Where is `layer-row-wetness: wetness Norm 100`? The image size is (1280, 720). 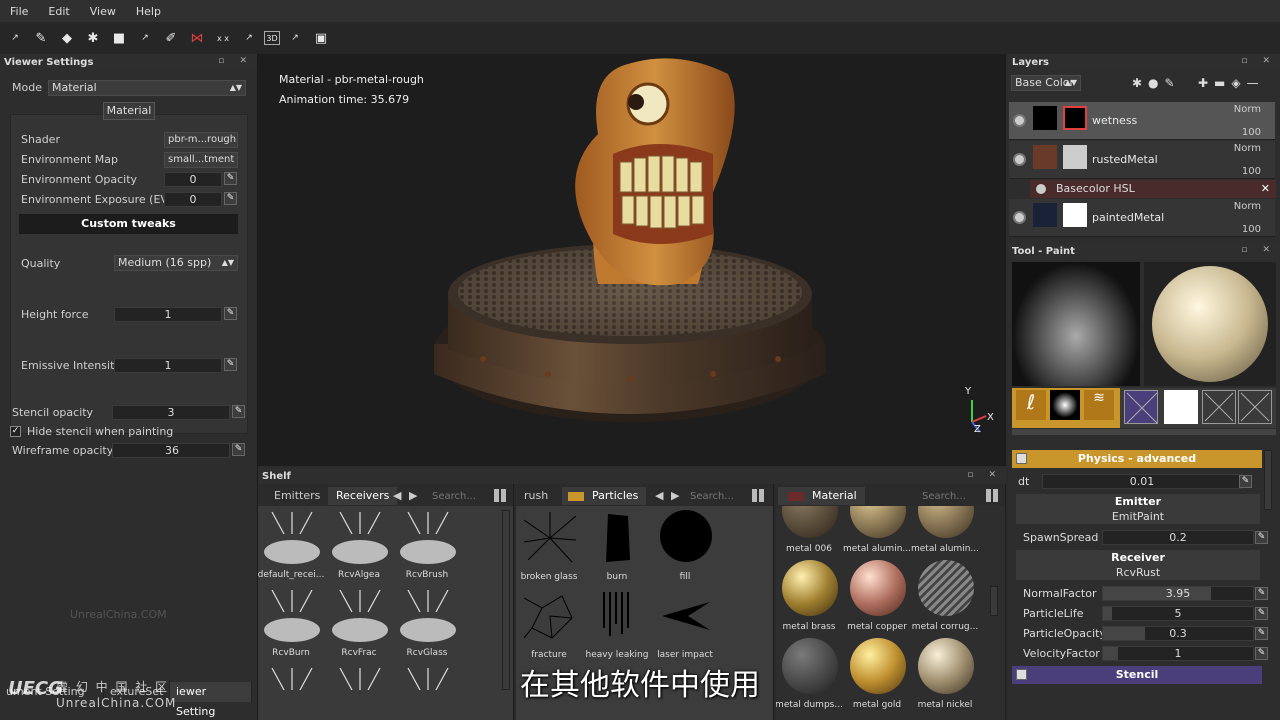
layer-row-wetness: wetness Norm 100 is located at coordinates (1142, 121).